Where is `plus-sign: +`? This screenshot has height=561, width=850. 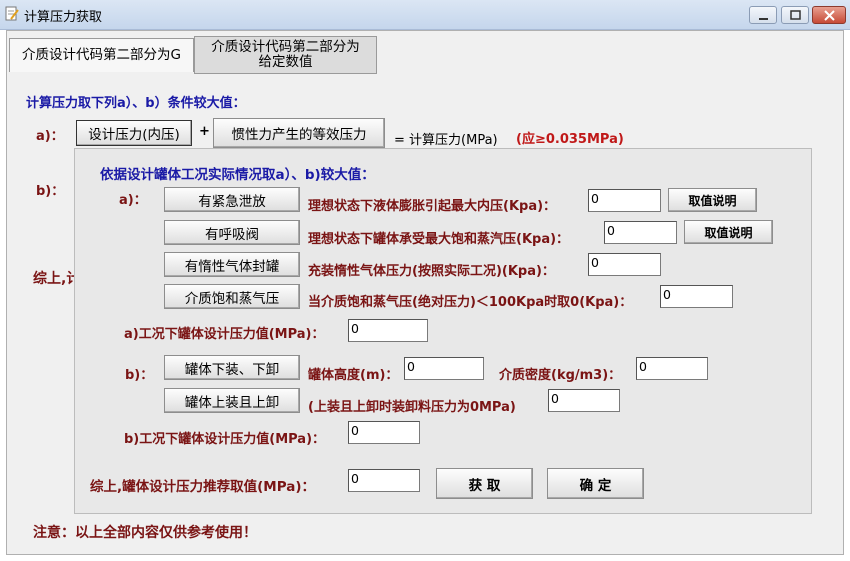 plus-sign: + is located at coordinates (204, 131).